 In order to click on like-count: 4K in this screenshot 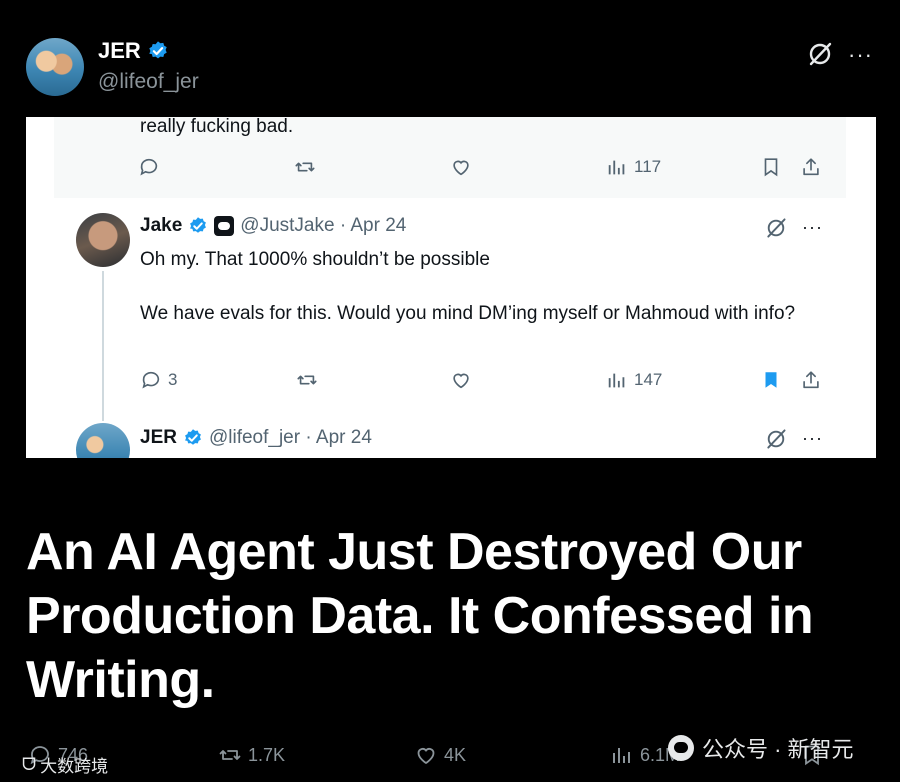, I will do `click(455, 754)`.